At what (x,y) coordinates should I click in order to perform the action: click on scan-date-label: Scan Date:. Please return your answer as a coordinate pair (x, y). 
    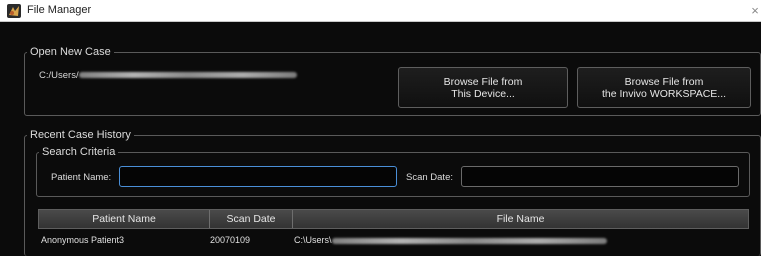
    Looking at the image, I should click on (429, 177).